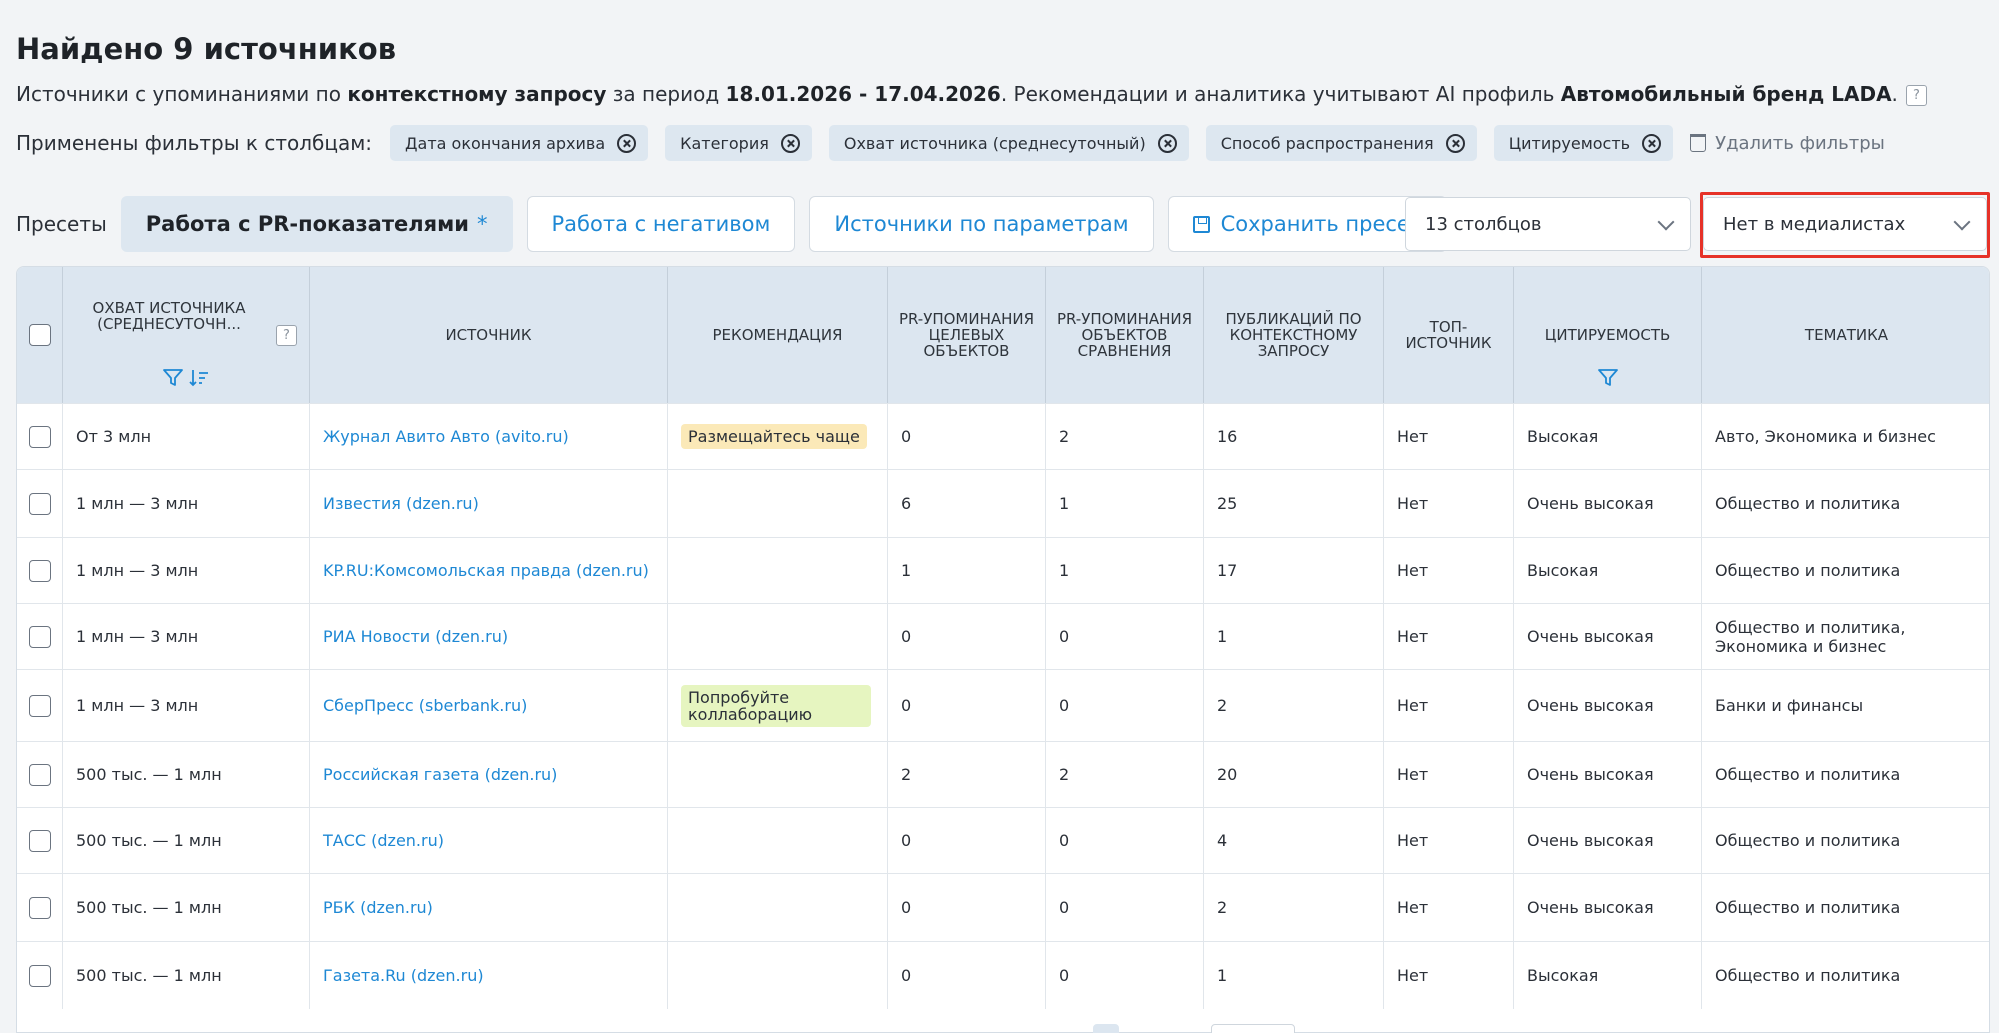 This screenshot has height=1033, width=1999. What do you see at coordinates (1064, 503) in the screenshot?
I see `cell-pr-compare-text: 1` at bounding box center [1064, 503].